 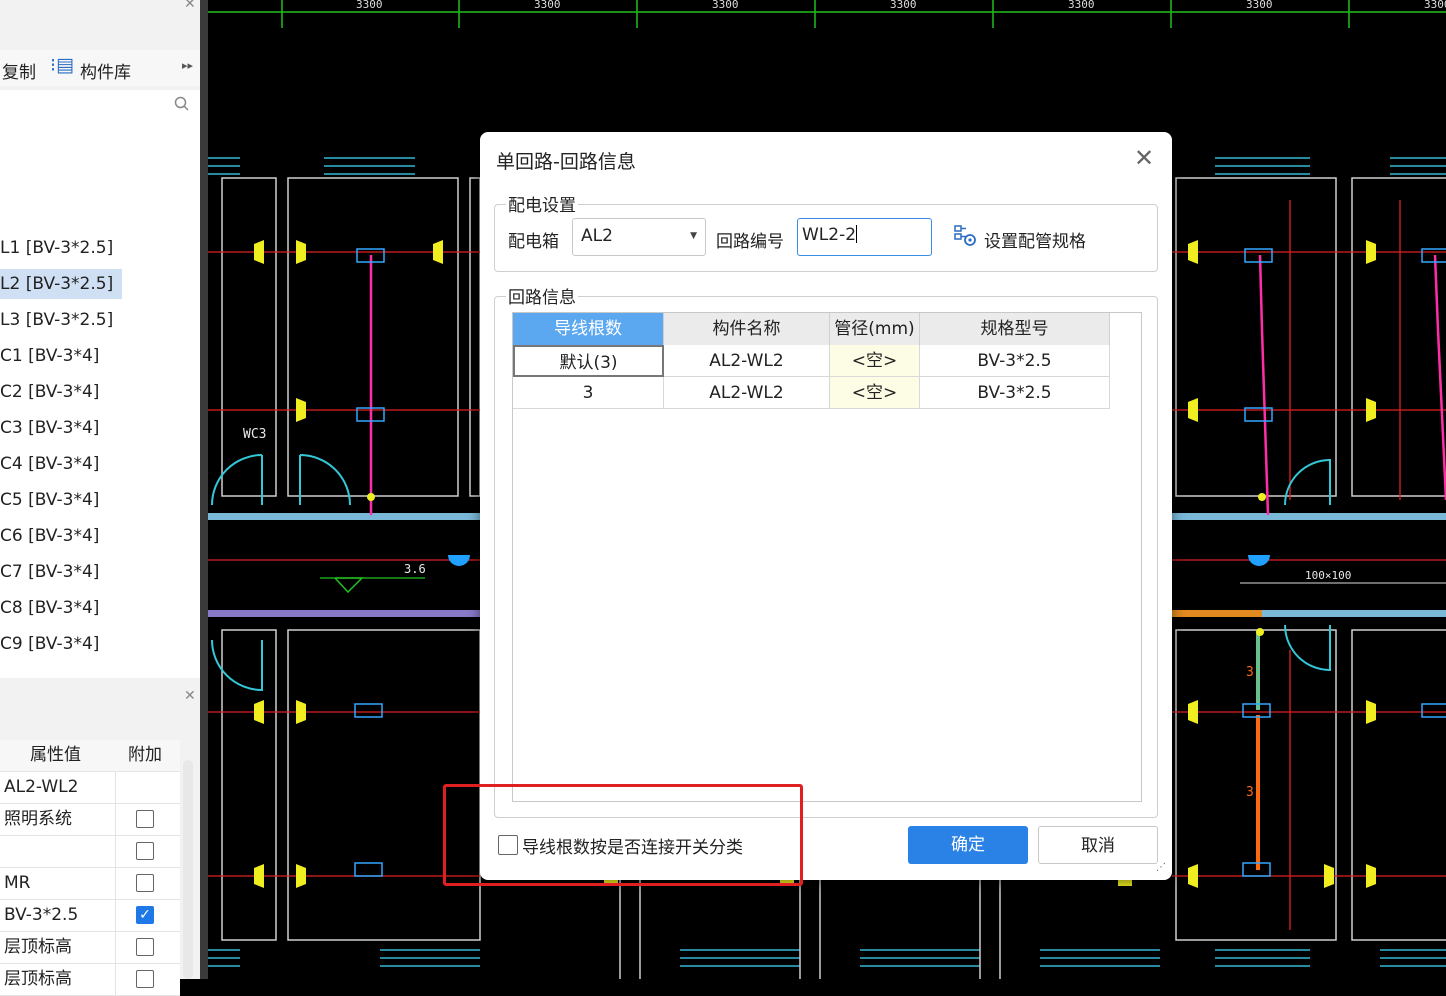 I want to click on panel-label: 配电箱, so click(x=533, y=242).